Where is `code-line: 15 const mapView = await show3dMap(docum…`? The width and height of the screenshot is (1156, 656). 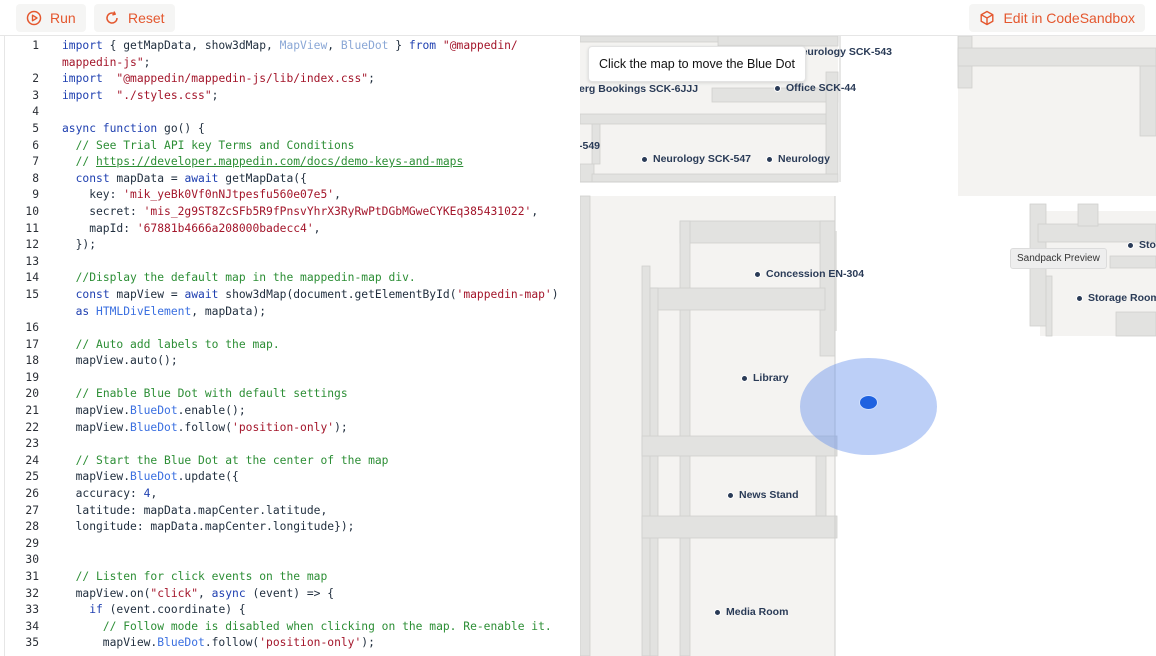
code-line: 15 const mapView = await show3dMap(docum… is located at coordinates (292, 295).